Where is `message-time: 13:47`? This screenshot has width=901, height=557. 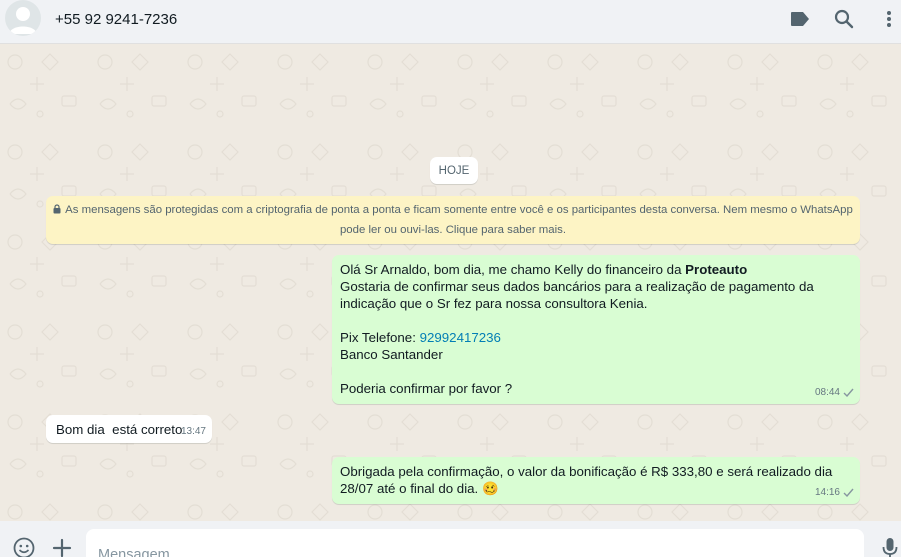 message-time: 13:47 is located at coordinates (193, 431).